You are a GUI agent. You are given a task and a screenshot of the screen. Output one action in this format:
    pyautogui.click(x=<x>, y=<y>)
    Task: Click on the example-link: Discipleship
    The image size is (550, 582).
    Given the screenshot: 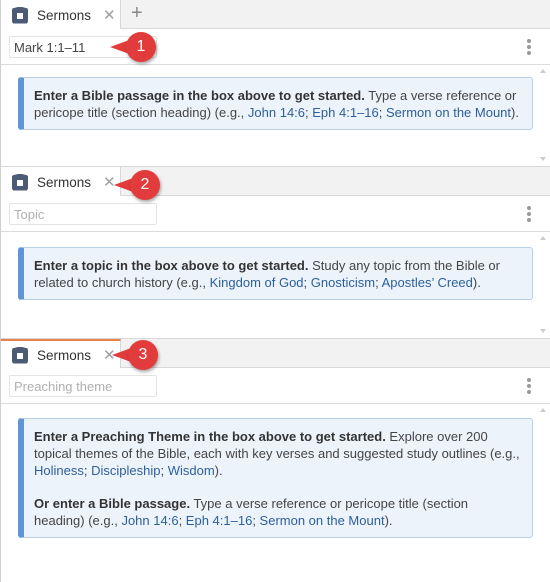 What is the action you would take?
    pyautogui.click(x=125, y=470)
    